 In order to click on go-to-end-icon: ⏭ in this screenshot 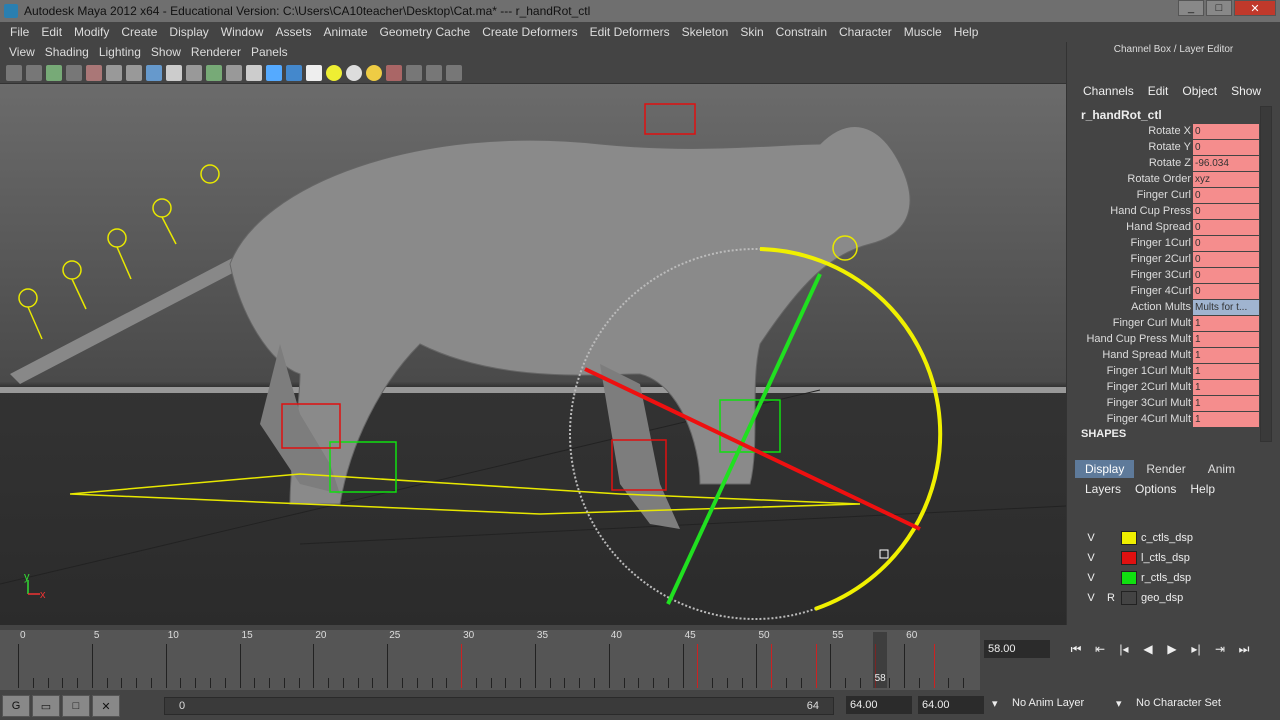, I will do `click(1244, 649)`.